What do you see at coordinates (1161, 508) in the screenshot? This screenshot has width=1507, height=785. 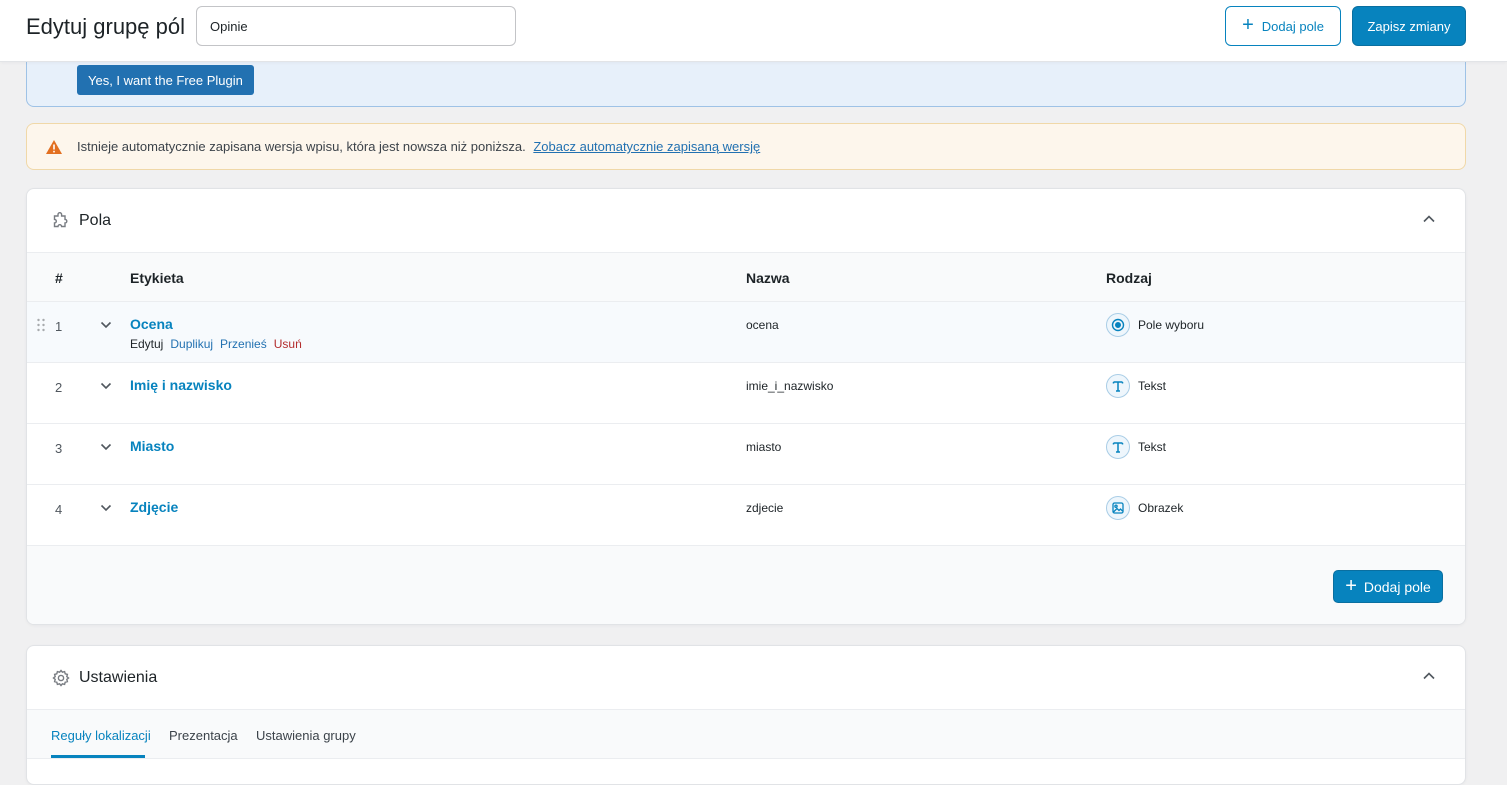 I see `field-type-label: Obrazek` at bounding box center [1161, 508].